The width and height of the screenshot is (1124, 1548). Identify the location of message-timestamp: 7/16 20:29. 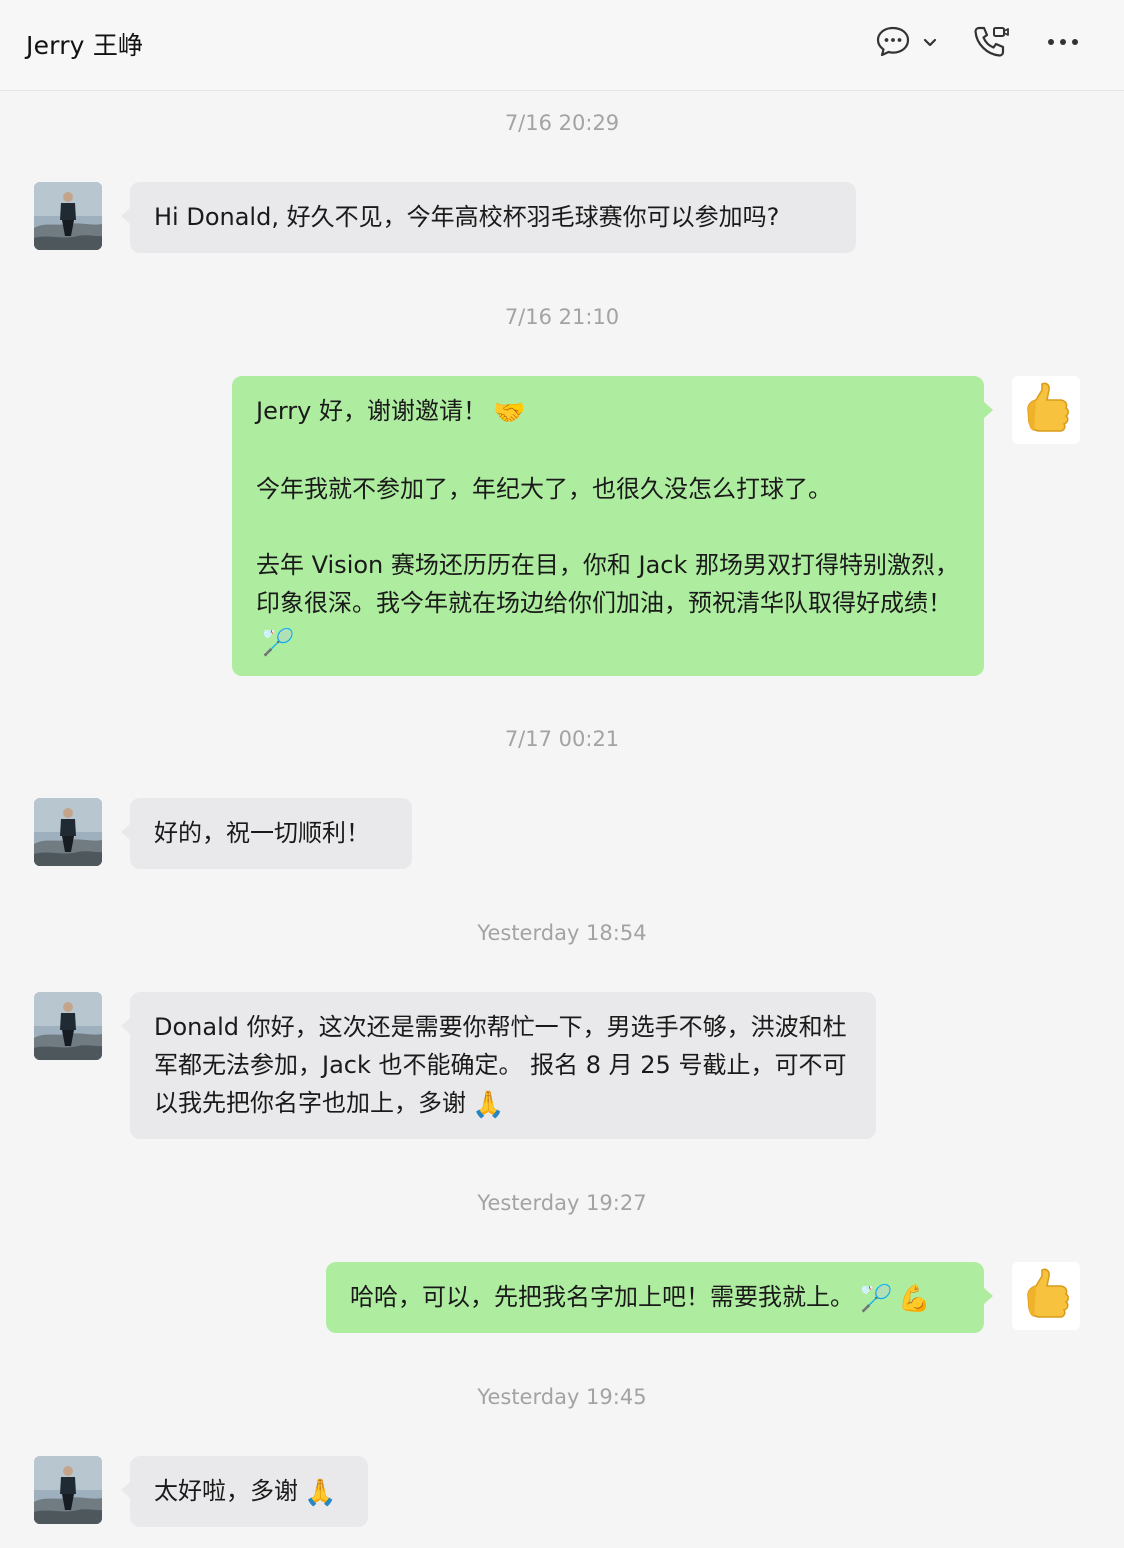
(562, 123).